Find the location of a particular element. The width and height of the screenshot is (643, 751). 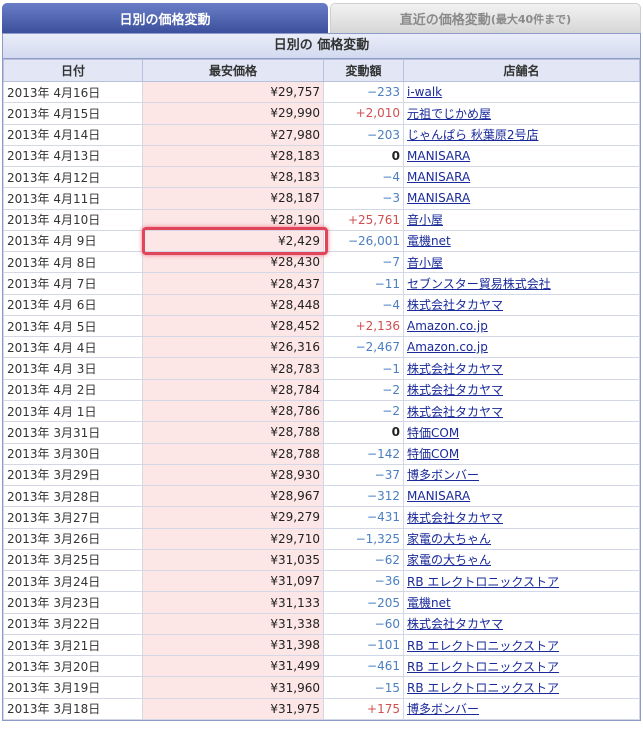

row-price: ¥31,975 is located at coordinates (233, 708).